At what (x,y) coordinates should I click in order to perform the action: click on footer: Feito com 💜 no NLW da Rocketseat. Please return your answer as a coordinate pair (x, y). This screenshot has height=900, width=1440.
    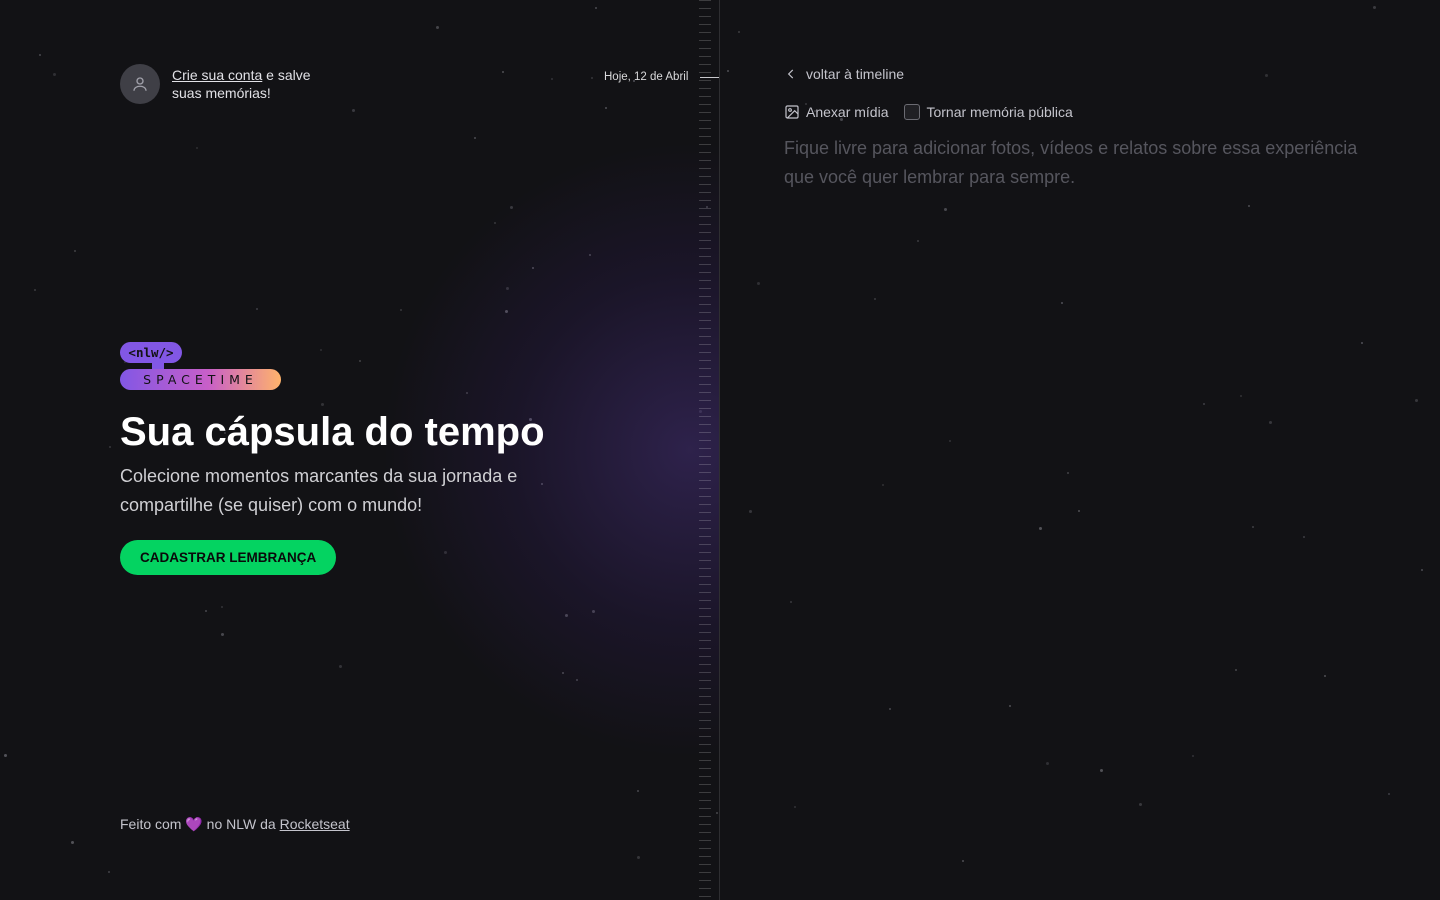
    Looking at the image, I should click on (235, 824).